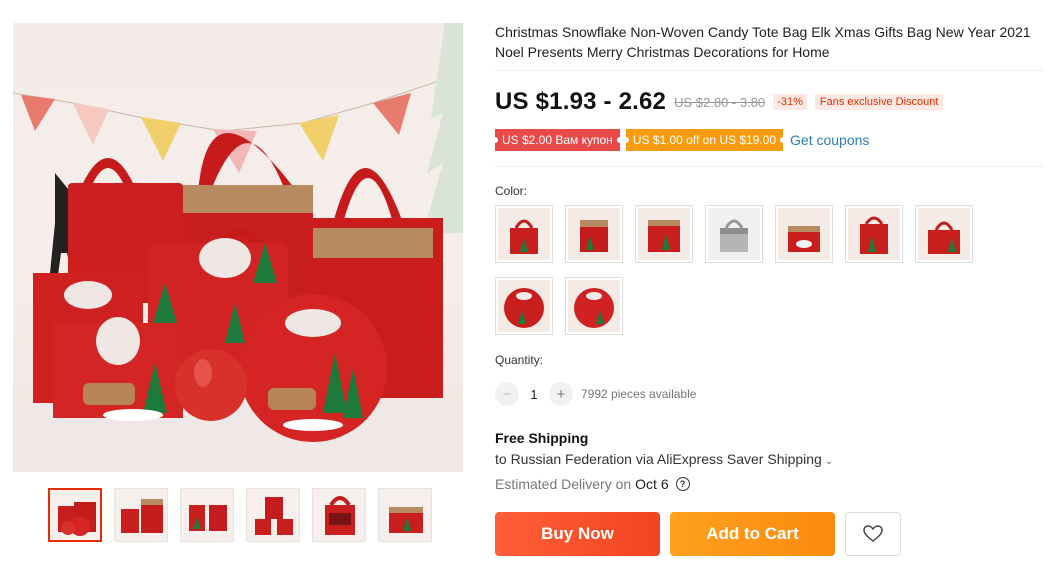  Describe the element at coordinates (704, 140) in the screenshot. I see `coupon-ticket-2: US $1.00 off on US $19.00` at that location.